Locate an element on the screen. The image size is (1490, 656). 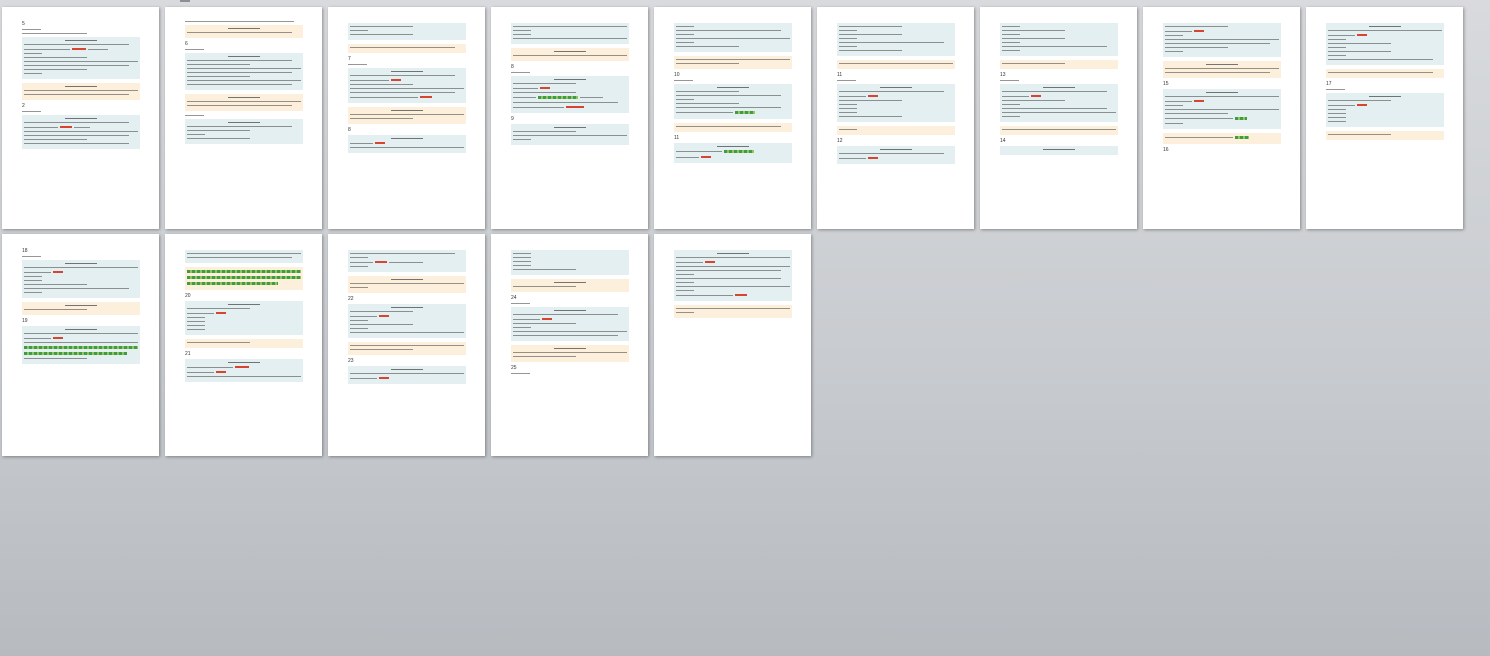
page-number-mark: 2 is located at coordinates (23, 106).